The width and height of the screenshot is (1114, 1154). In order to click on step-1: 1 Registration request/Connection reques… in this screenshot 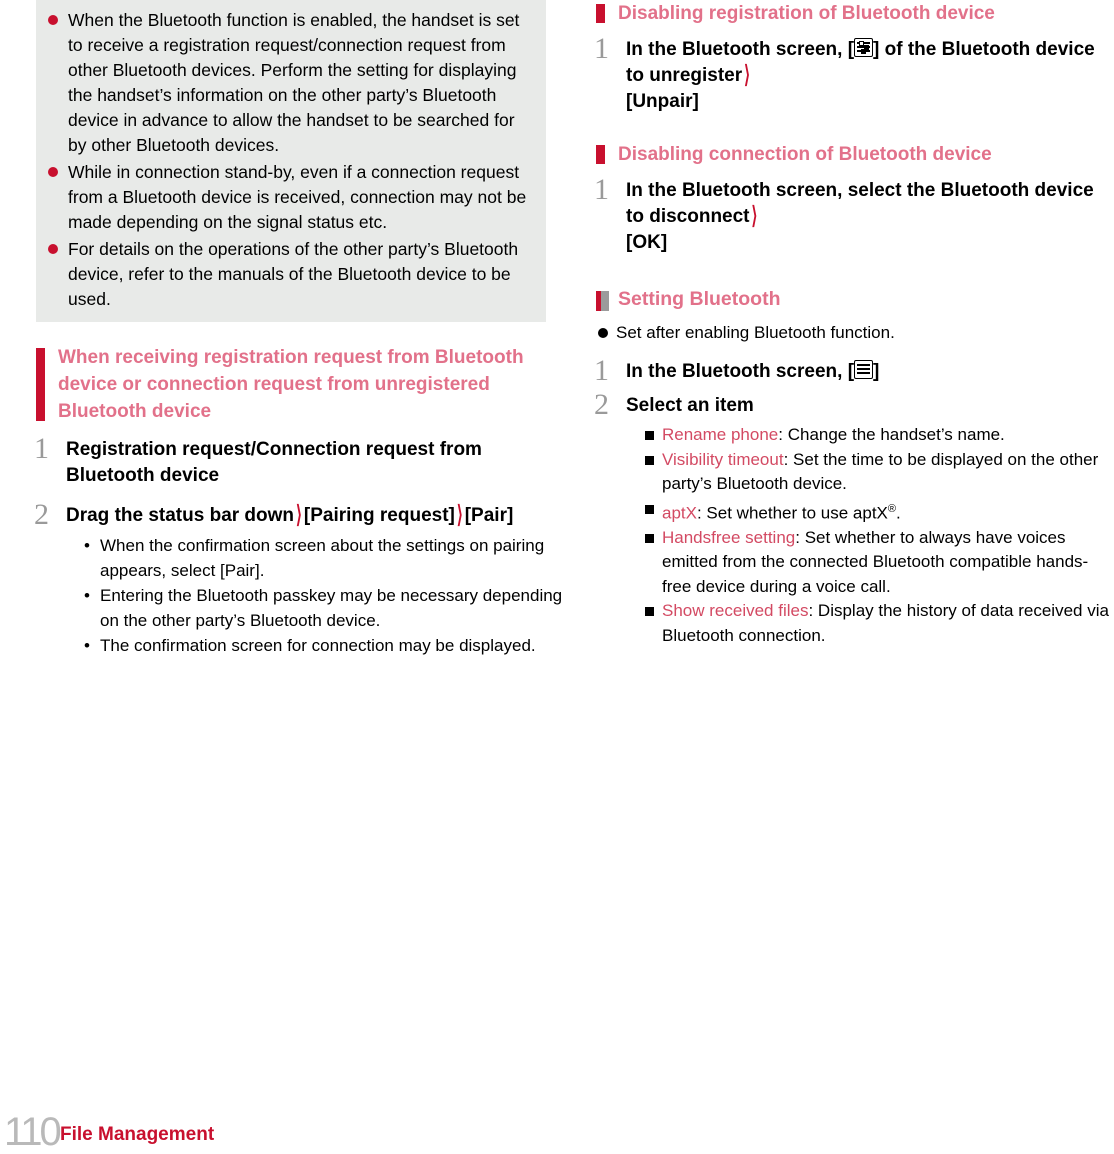, I will do `click(300, 460)`.